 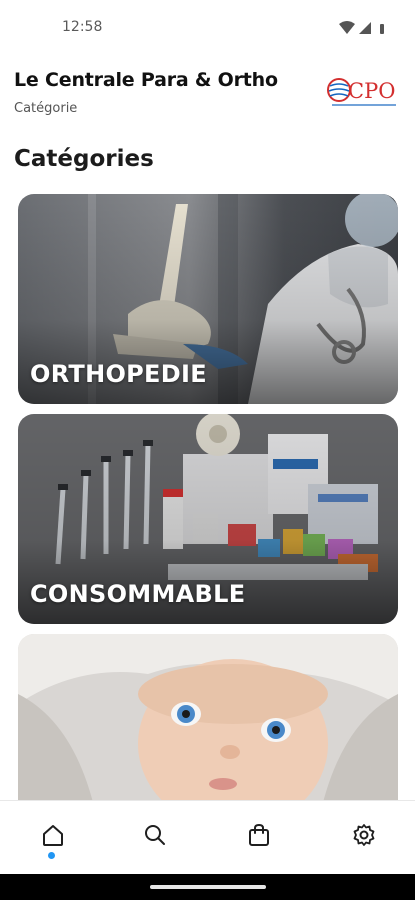 I want to click on home-gesture-bar, so click(x=208, y=887).